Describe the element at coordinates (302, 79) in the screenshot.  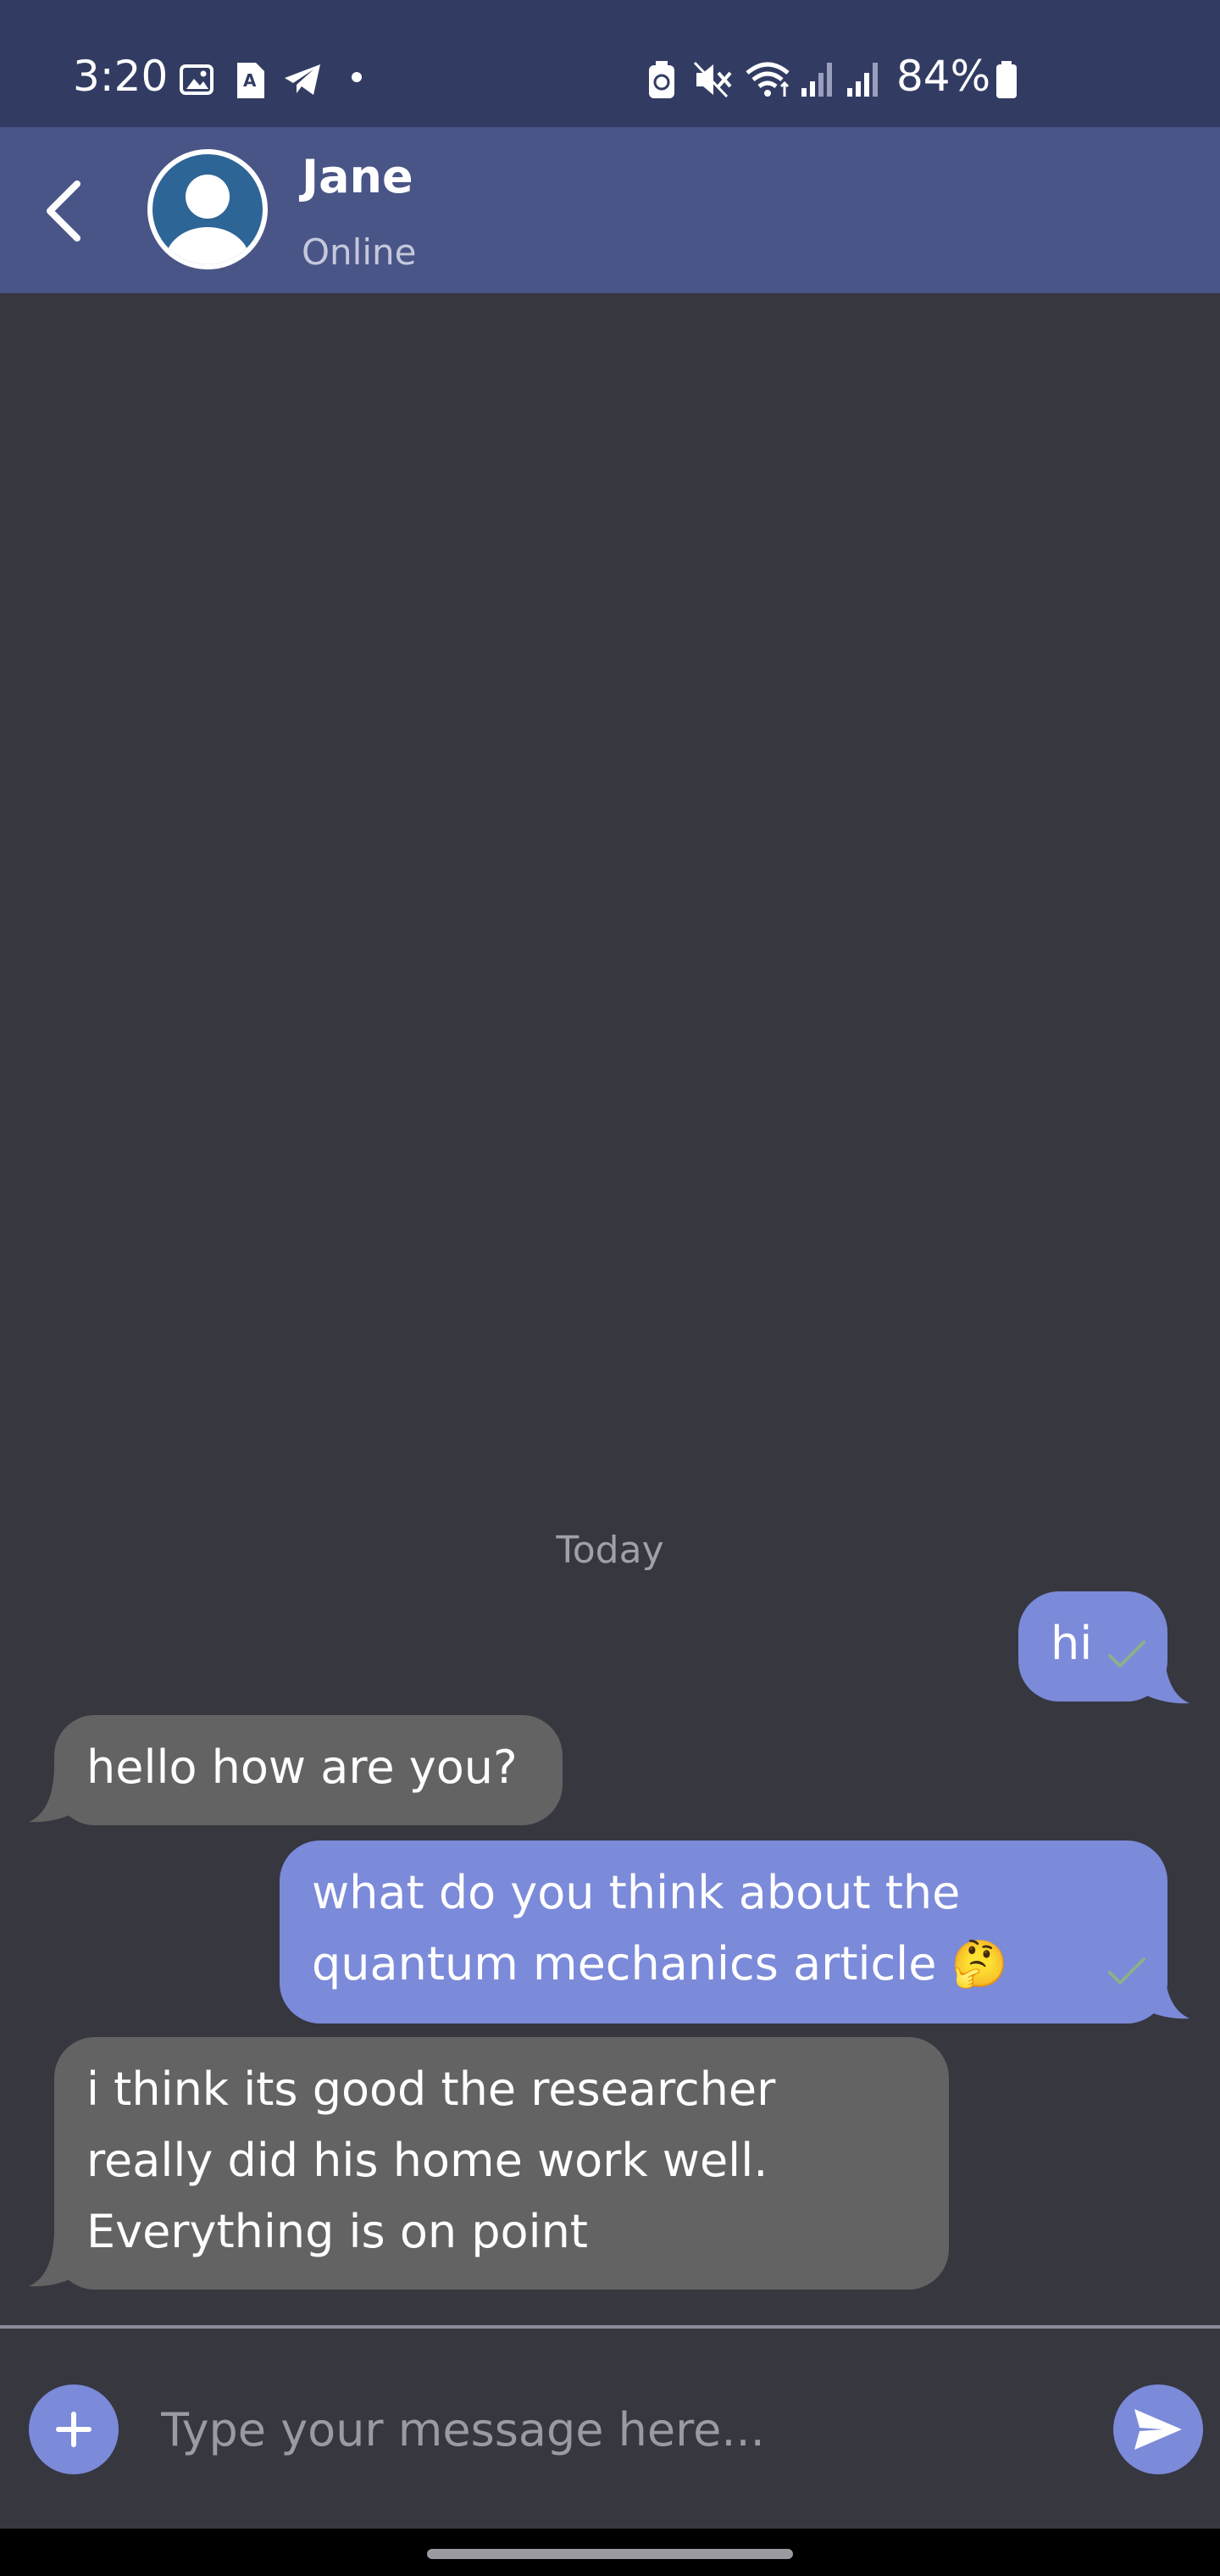
I see `telegram-icon` at that location.